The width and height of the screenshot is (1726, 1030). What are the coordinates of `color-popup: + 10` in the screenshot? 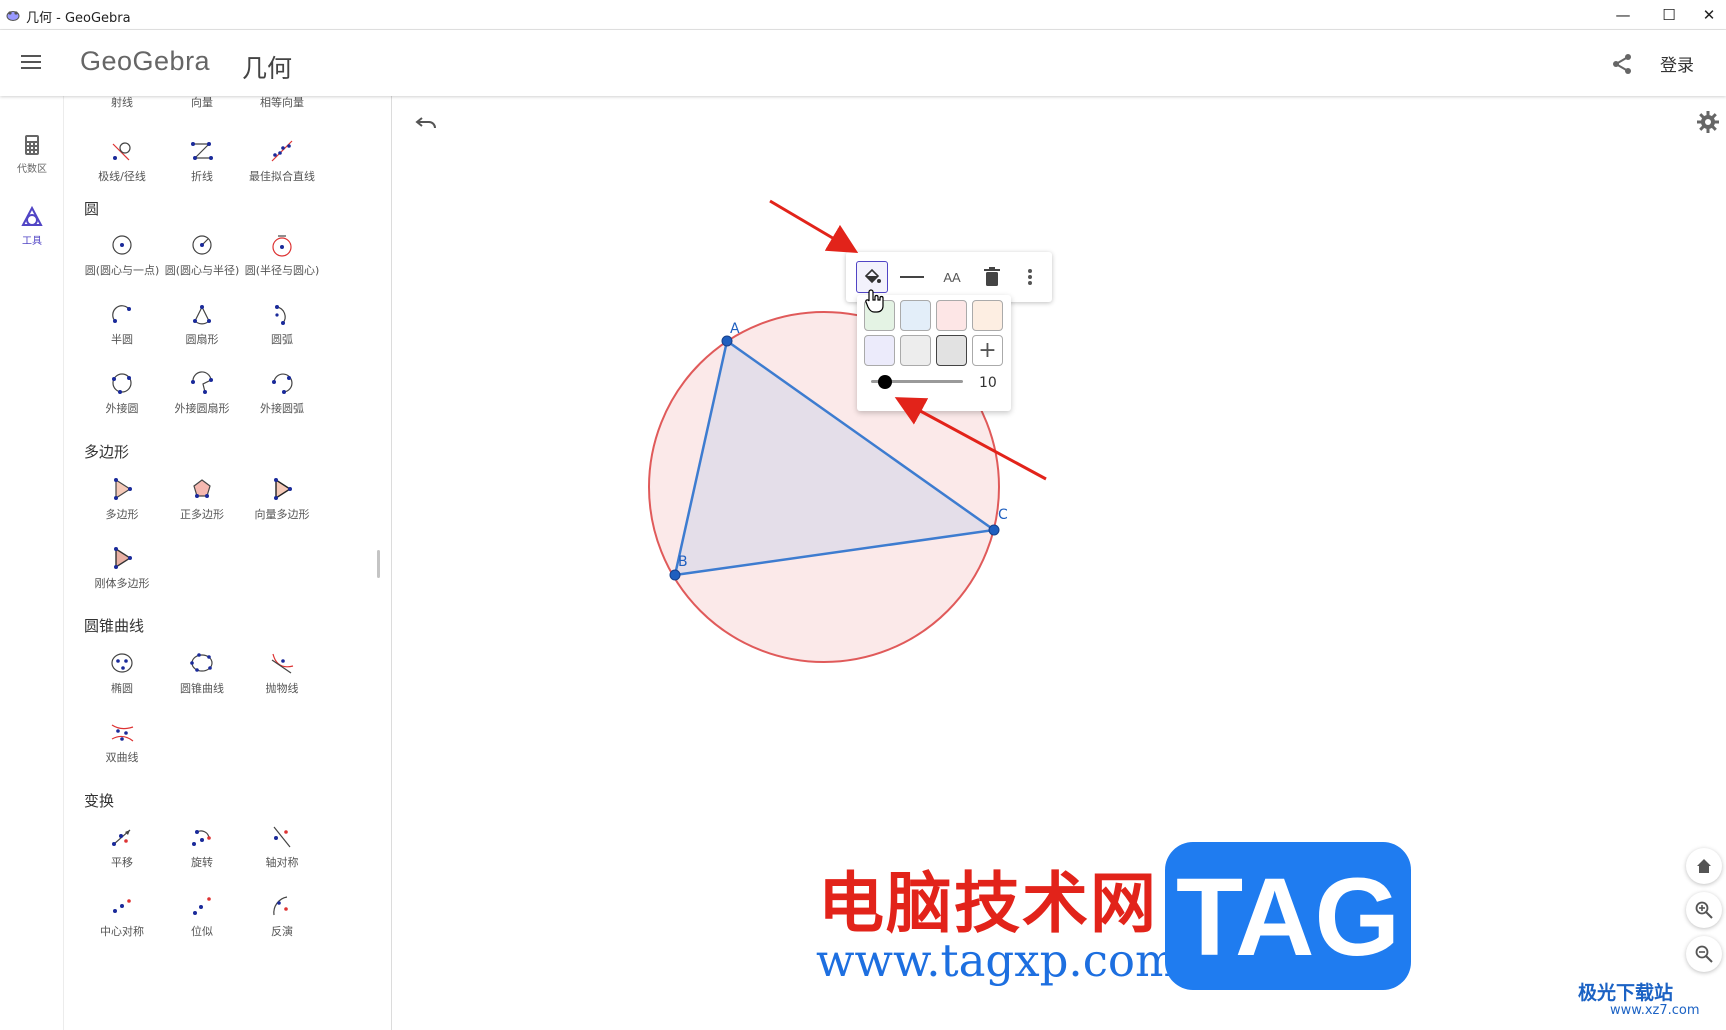 It's located at (934, 353).